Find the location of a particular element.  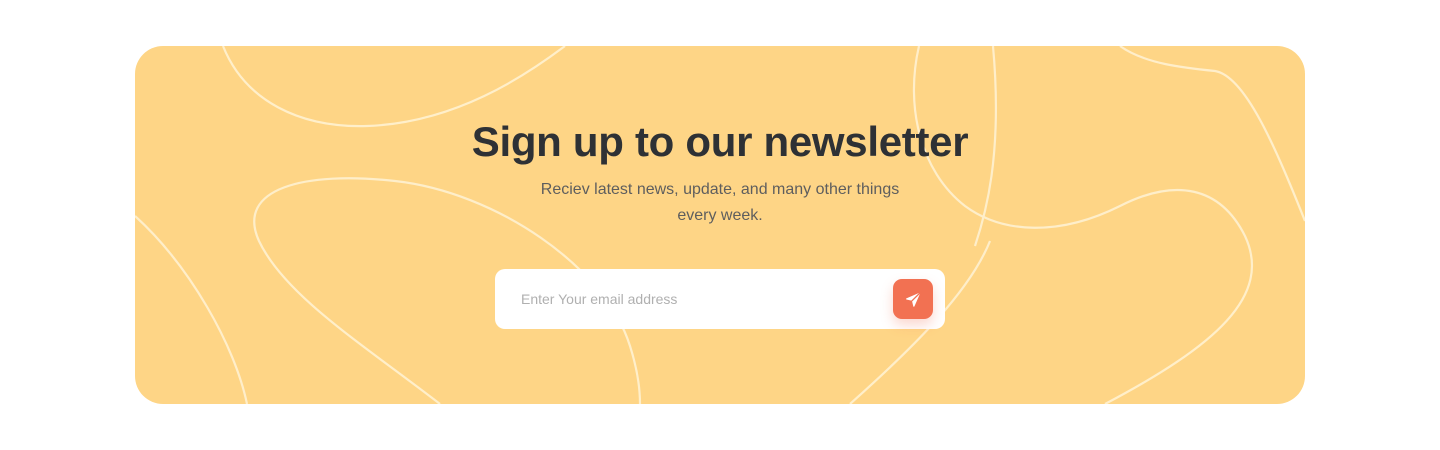

send-button is located at coordinates (913, 299).